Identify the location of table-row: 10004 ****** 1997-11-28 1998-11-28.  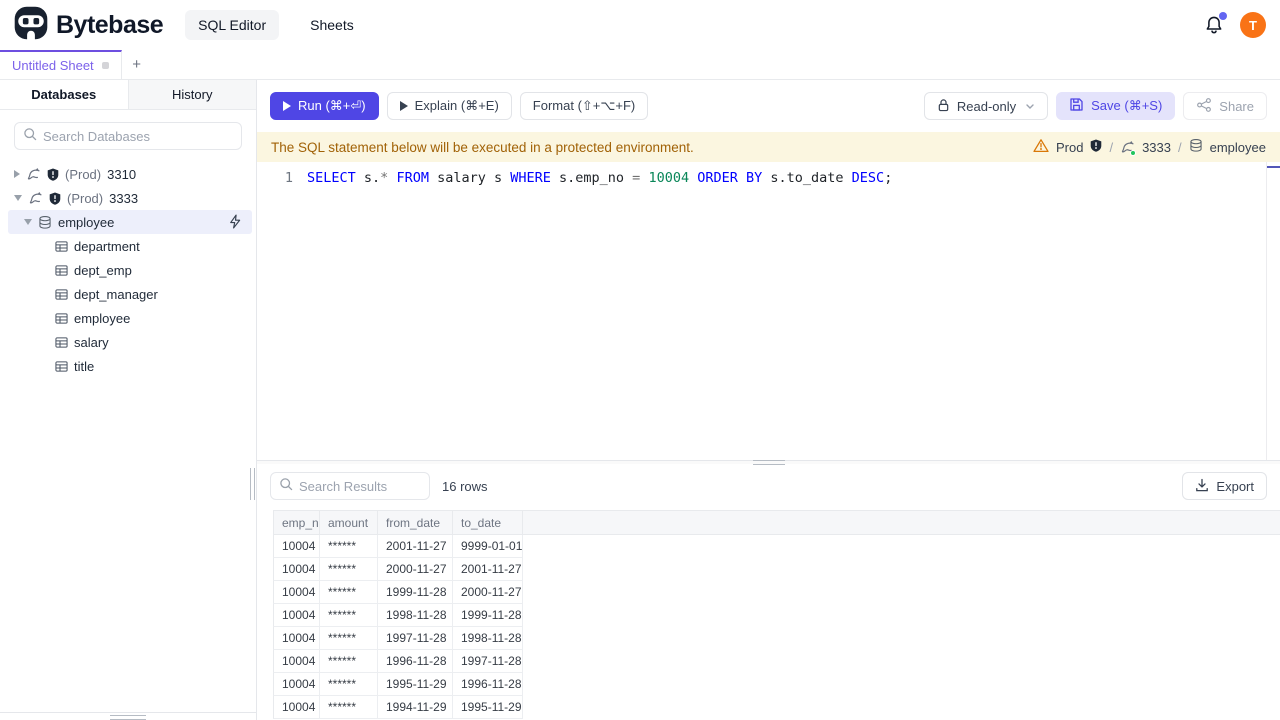
(776, 638).